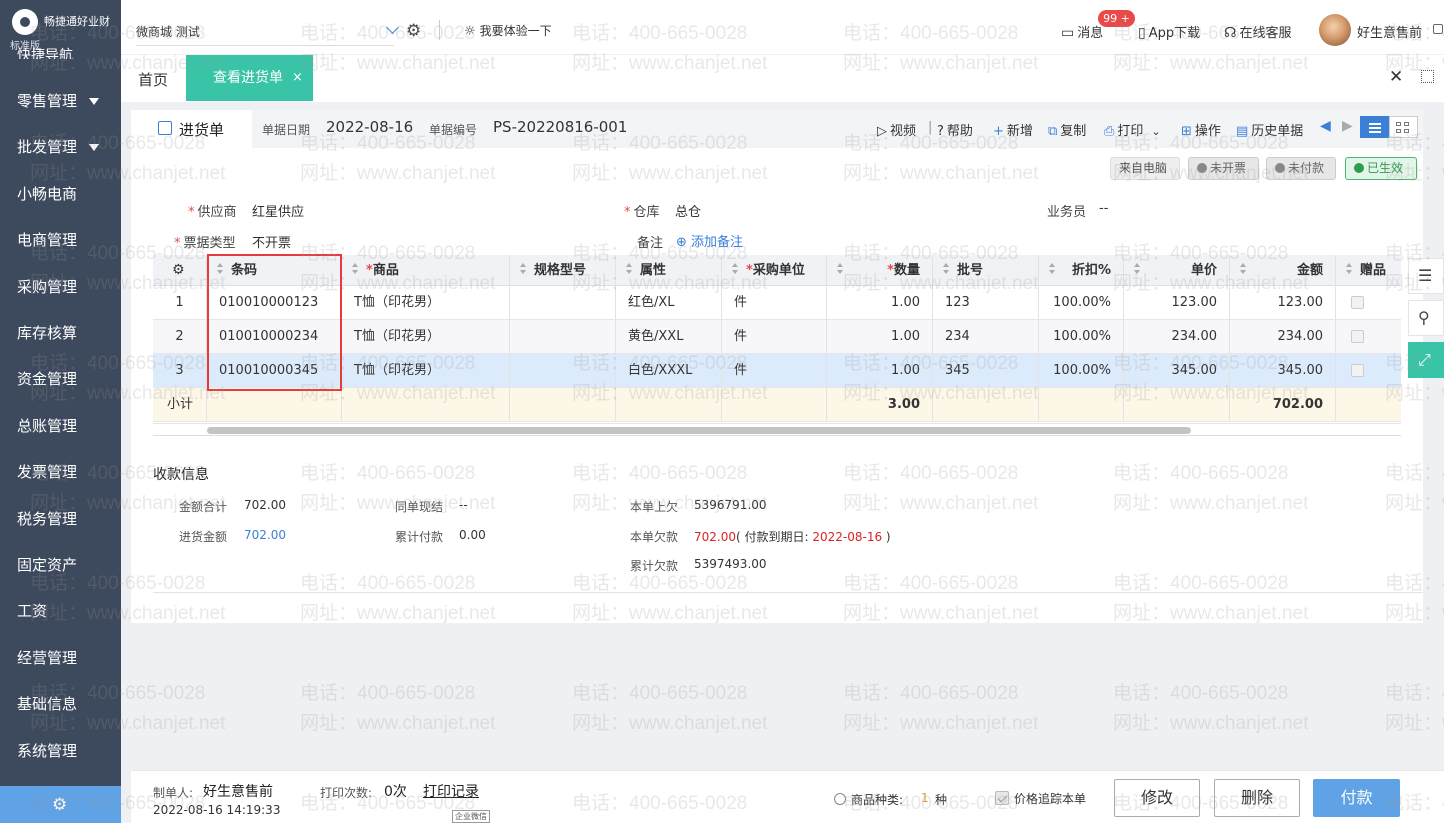 This screenshot has height=823, width=1444. I want to click on float-attachment-button: ⚲, so click(1426, 318).